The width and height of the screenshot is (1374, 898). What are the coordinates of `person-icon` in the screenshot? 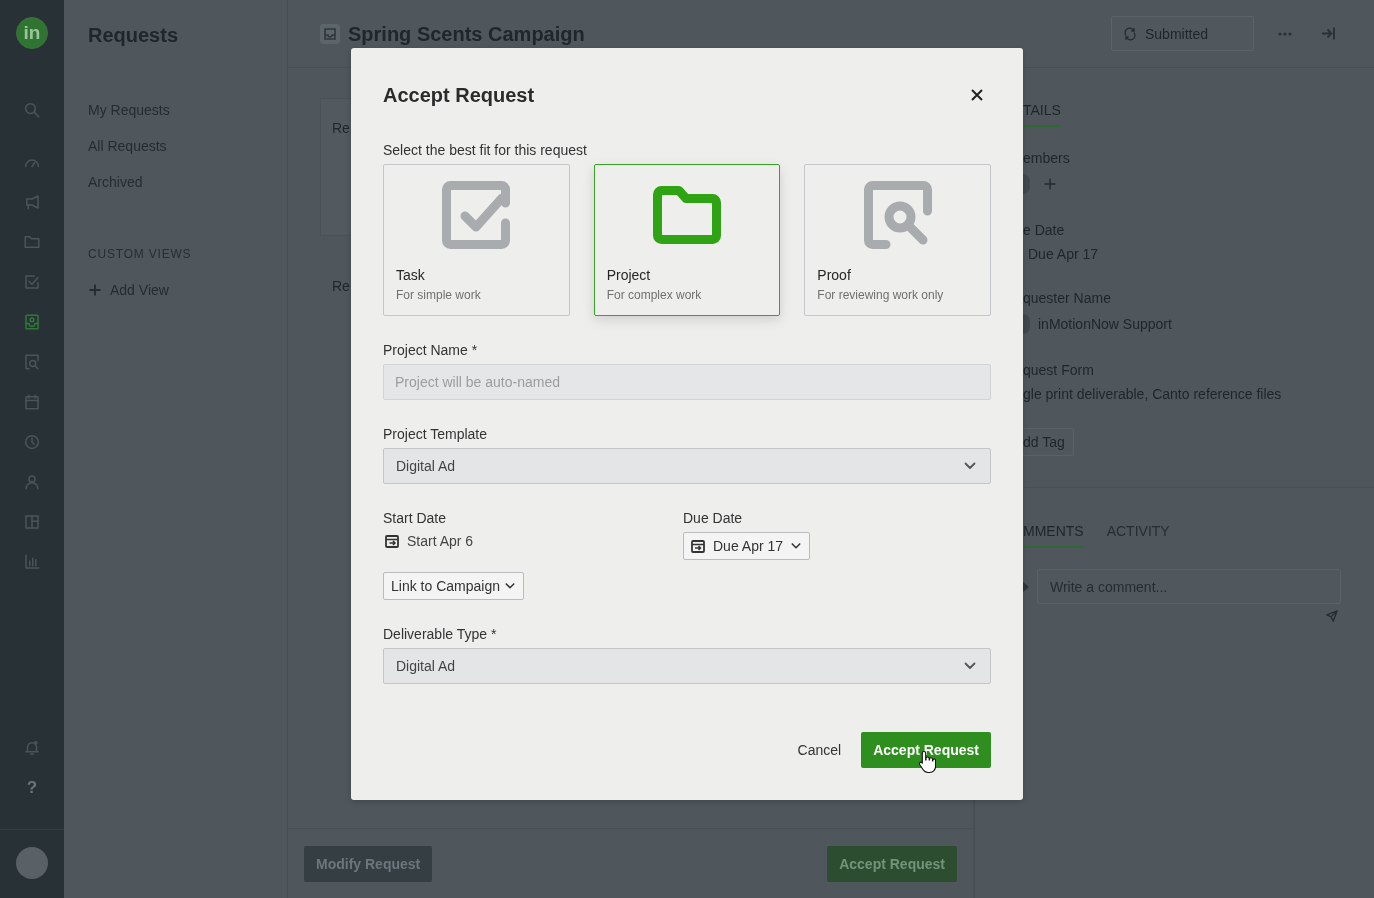 It's located at (32, 482).